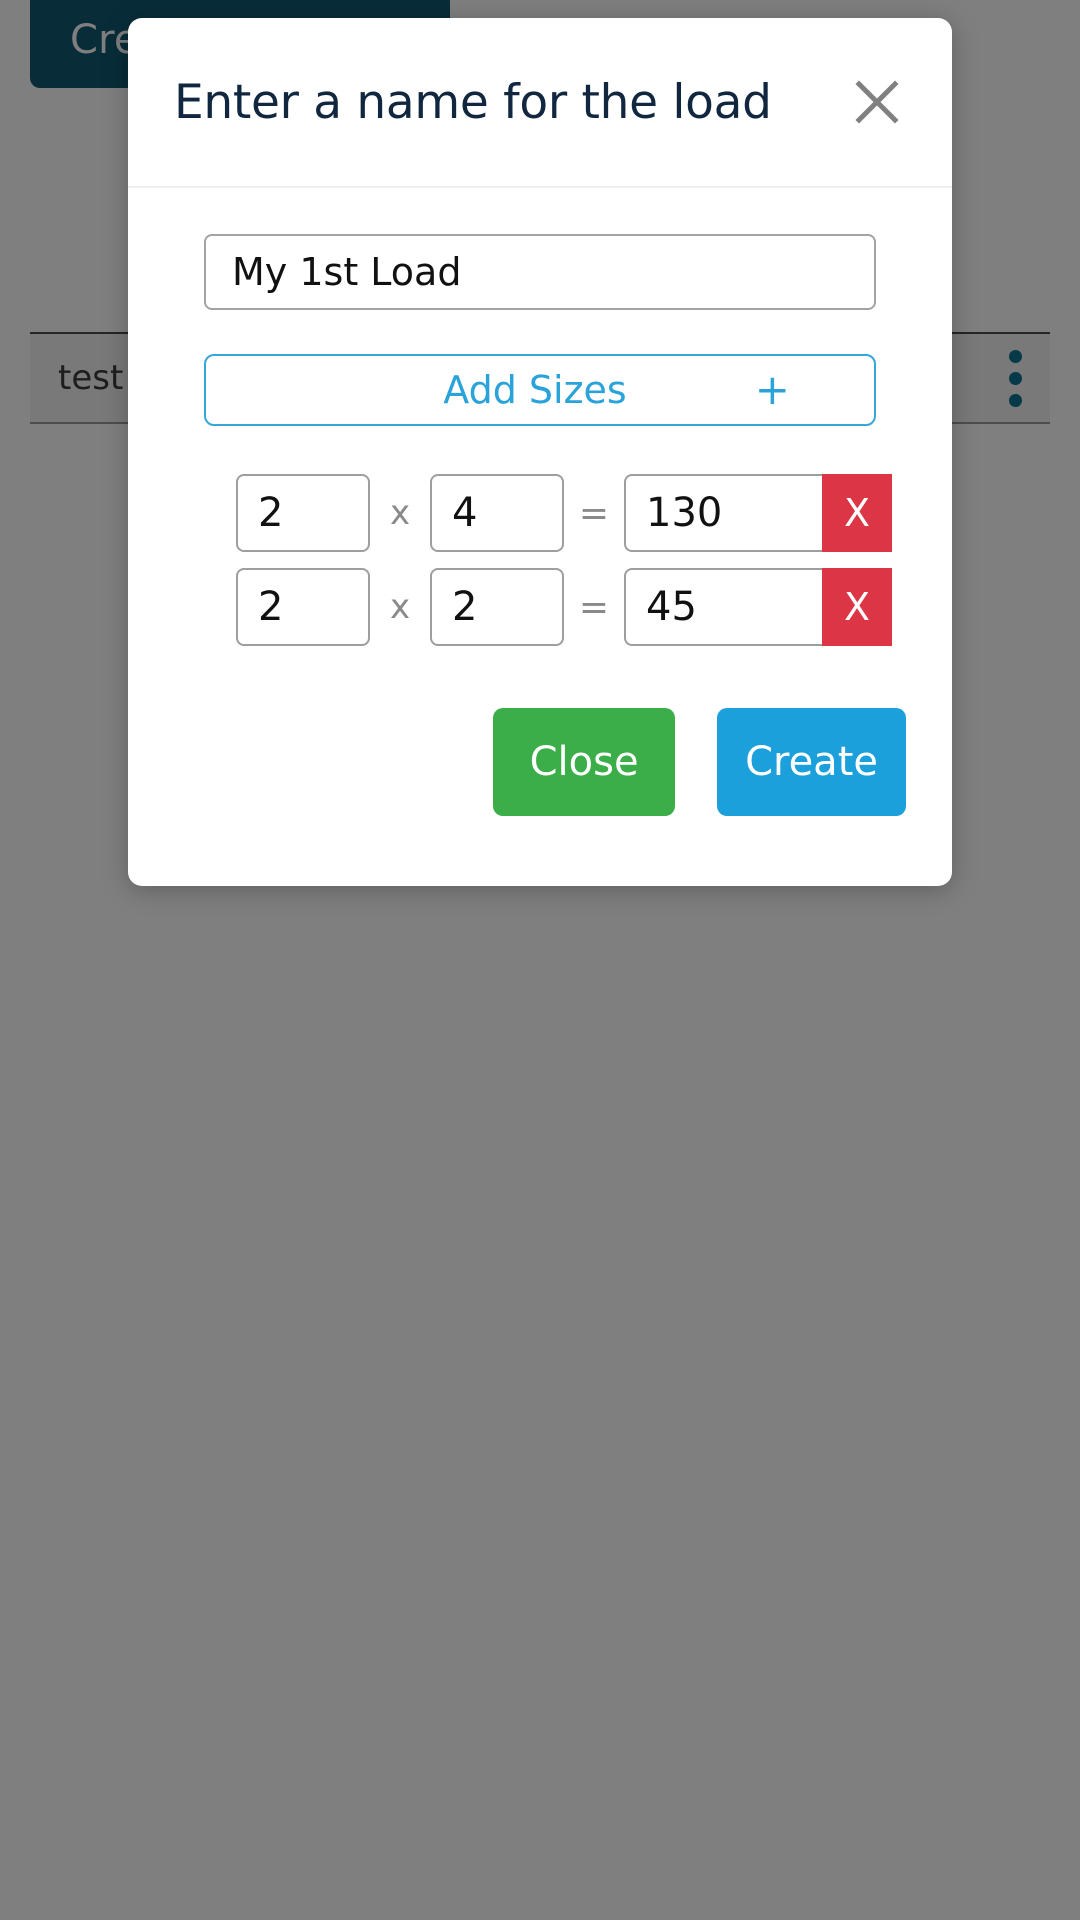  I want to click on modal-header: Enter a name for the load, so click(540, 103).